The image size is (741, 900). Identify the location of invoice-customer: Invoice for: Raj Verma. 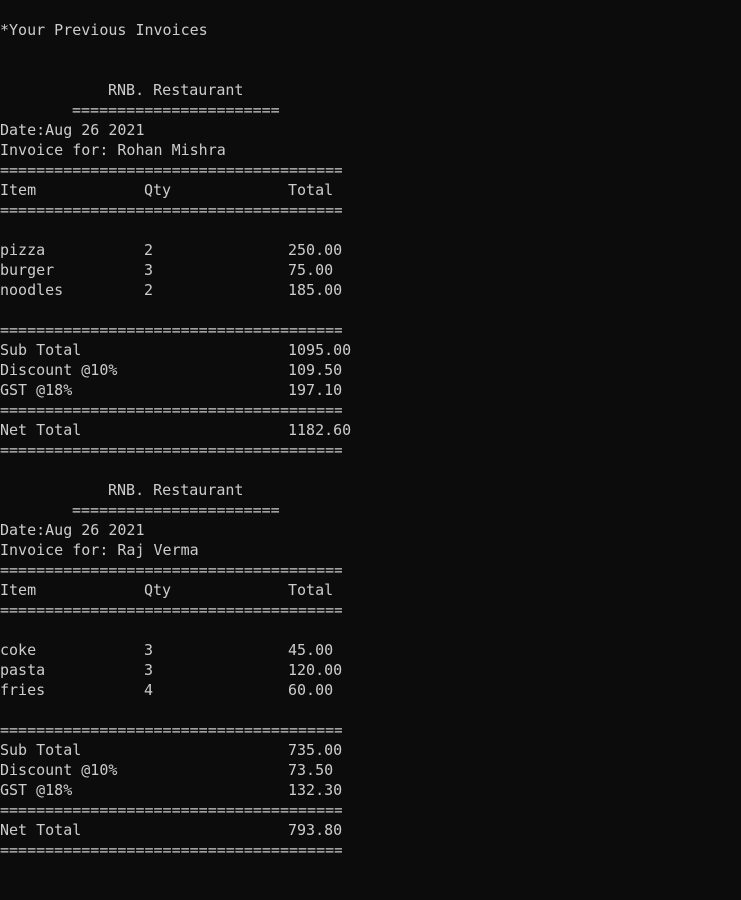
(99, 550).